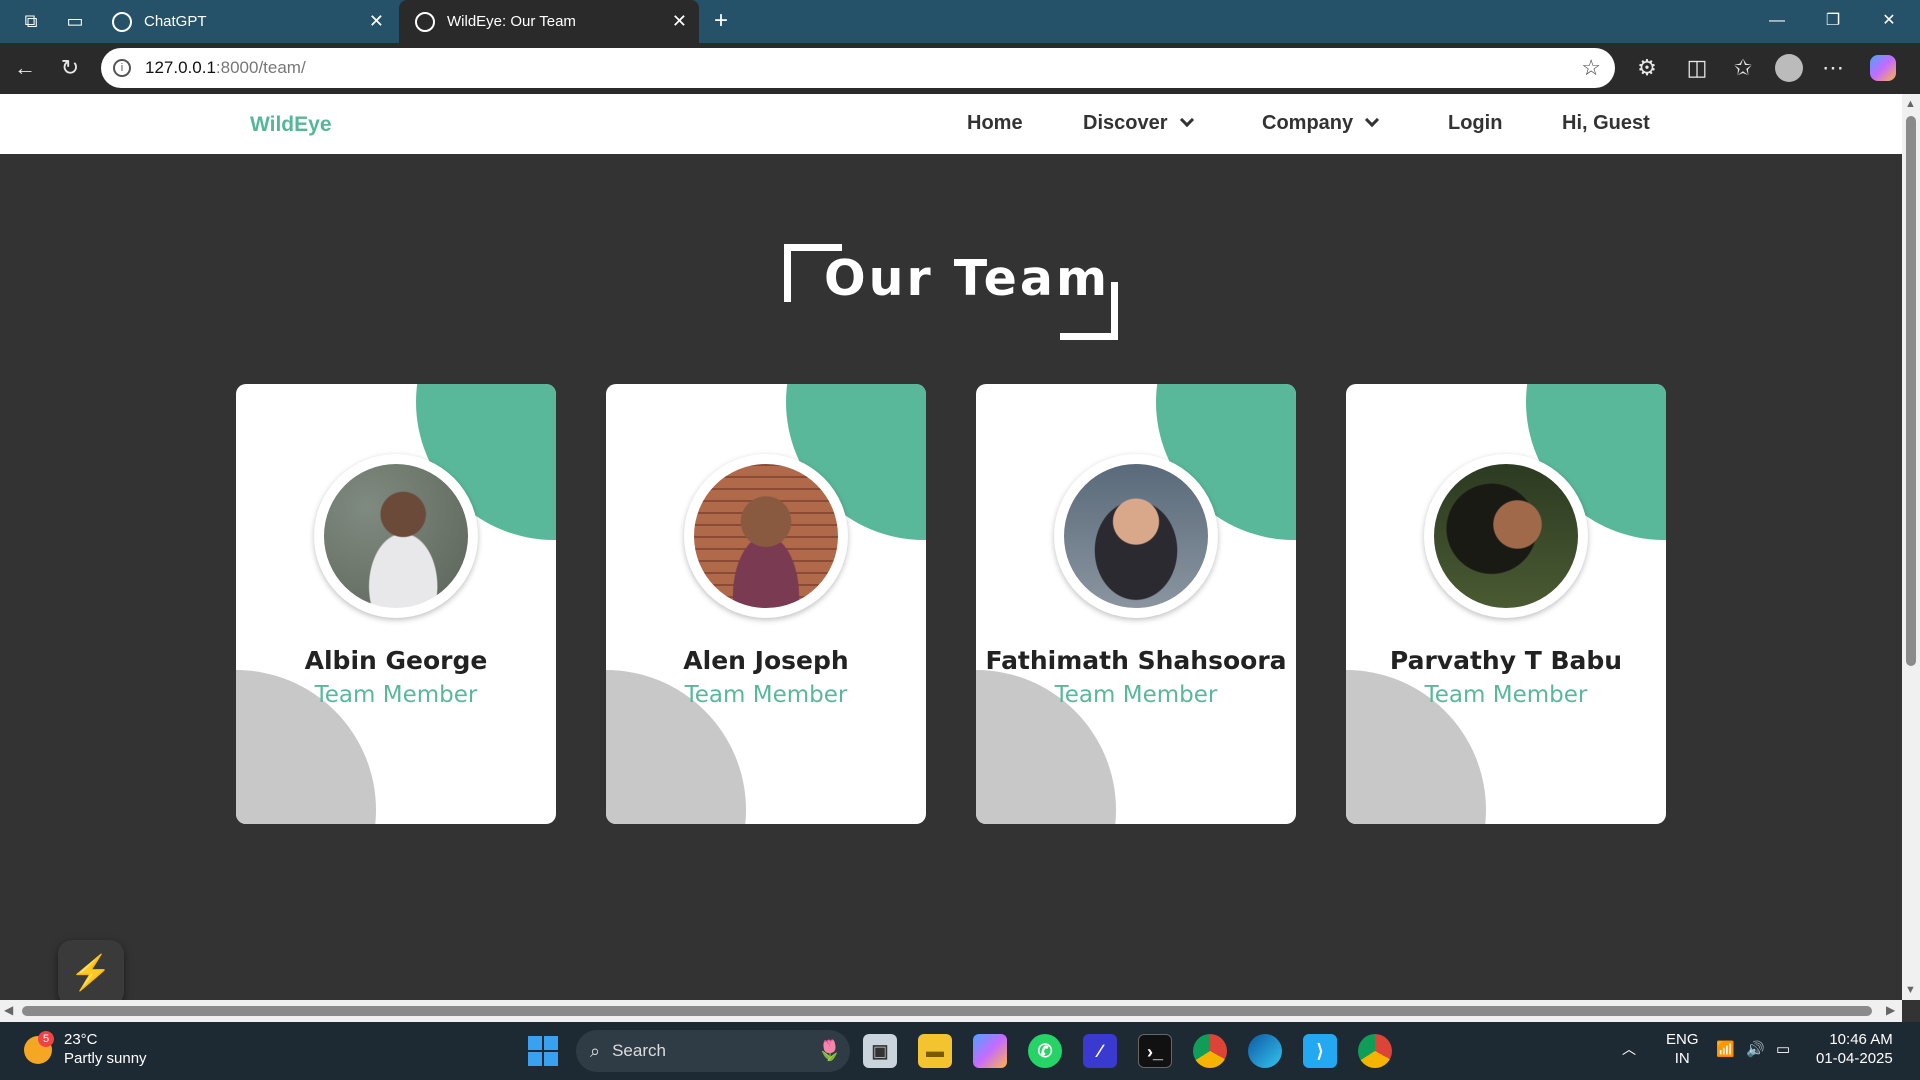 This screenshot has width=1920, height=1080. I want to click on browser-toolbar: ← ↻ i 127.0.0.1:8000/team/ ☆ ⚙ ◫ ✩ ⋯, so click(960, 68).